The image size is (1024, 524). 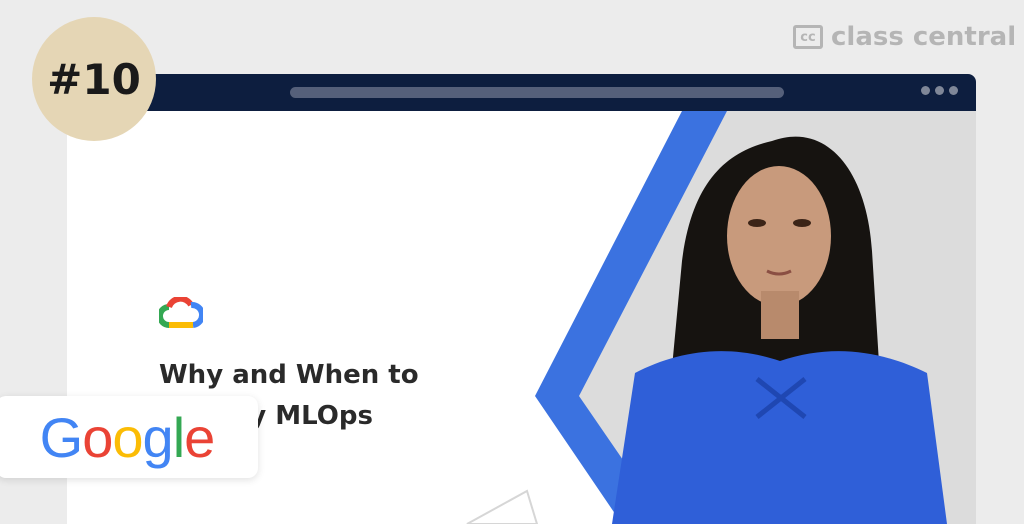 I want to click on google-letter: G, so click(x=61, y=437).